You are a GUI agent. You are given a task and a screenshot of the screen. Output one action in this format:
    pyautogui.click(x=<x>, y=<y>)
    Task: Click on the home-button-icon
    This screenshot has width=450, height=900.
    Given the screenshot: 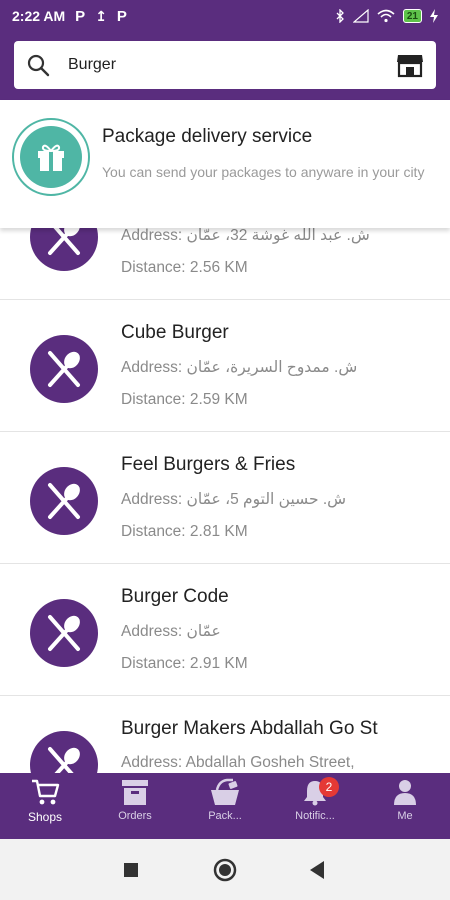 What is the action you would take?
    pyautogui.click(x=225, y=870)
    